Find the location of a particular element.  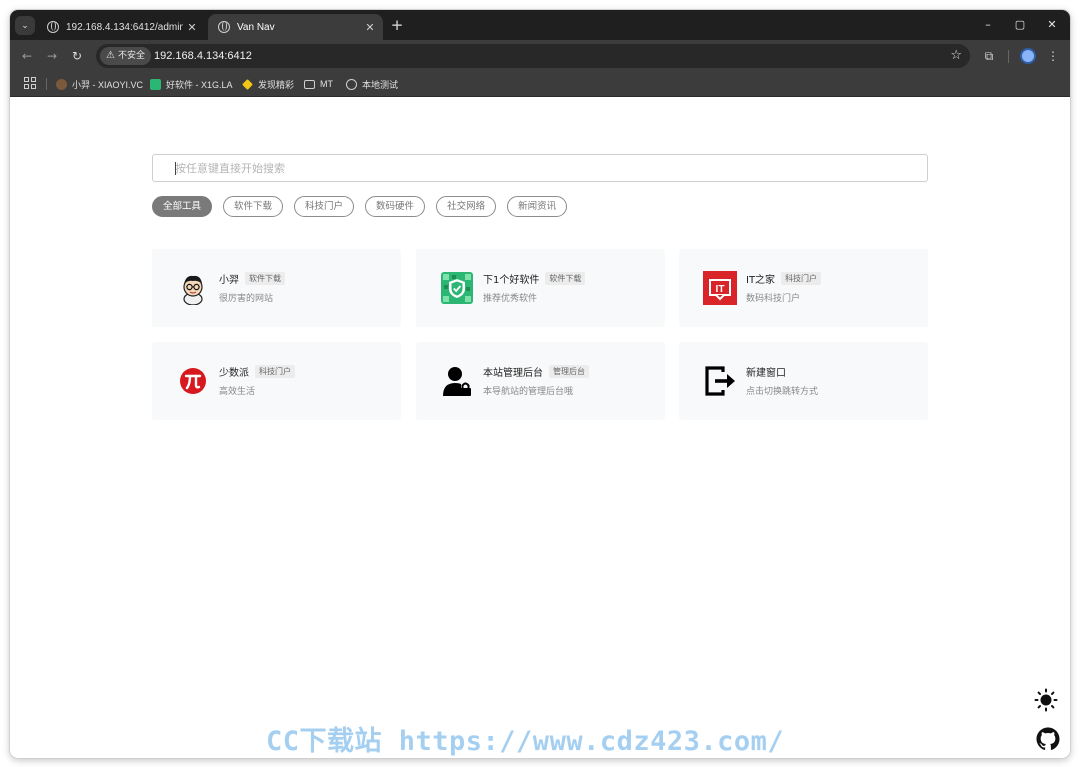

toolbar-divider is located at coordinates (1008, 56).